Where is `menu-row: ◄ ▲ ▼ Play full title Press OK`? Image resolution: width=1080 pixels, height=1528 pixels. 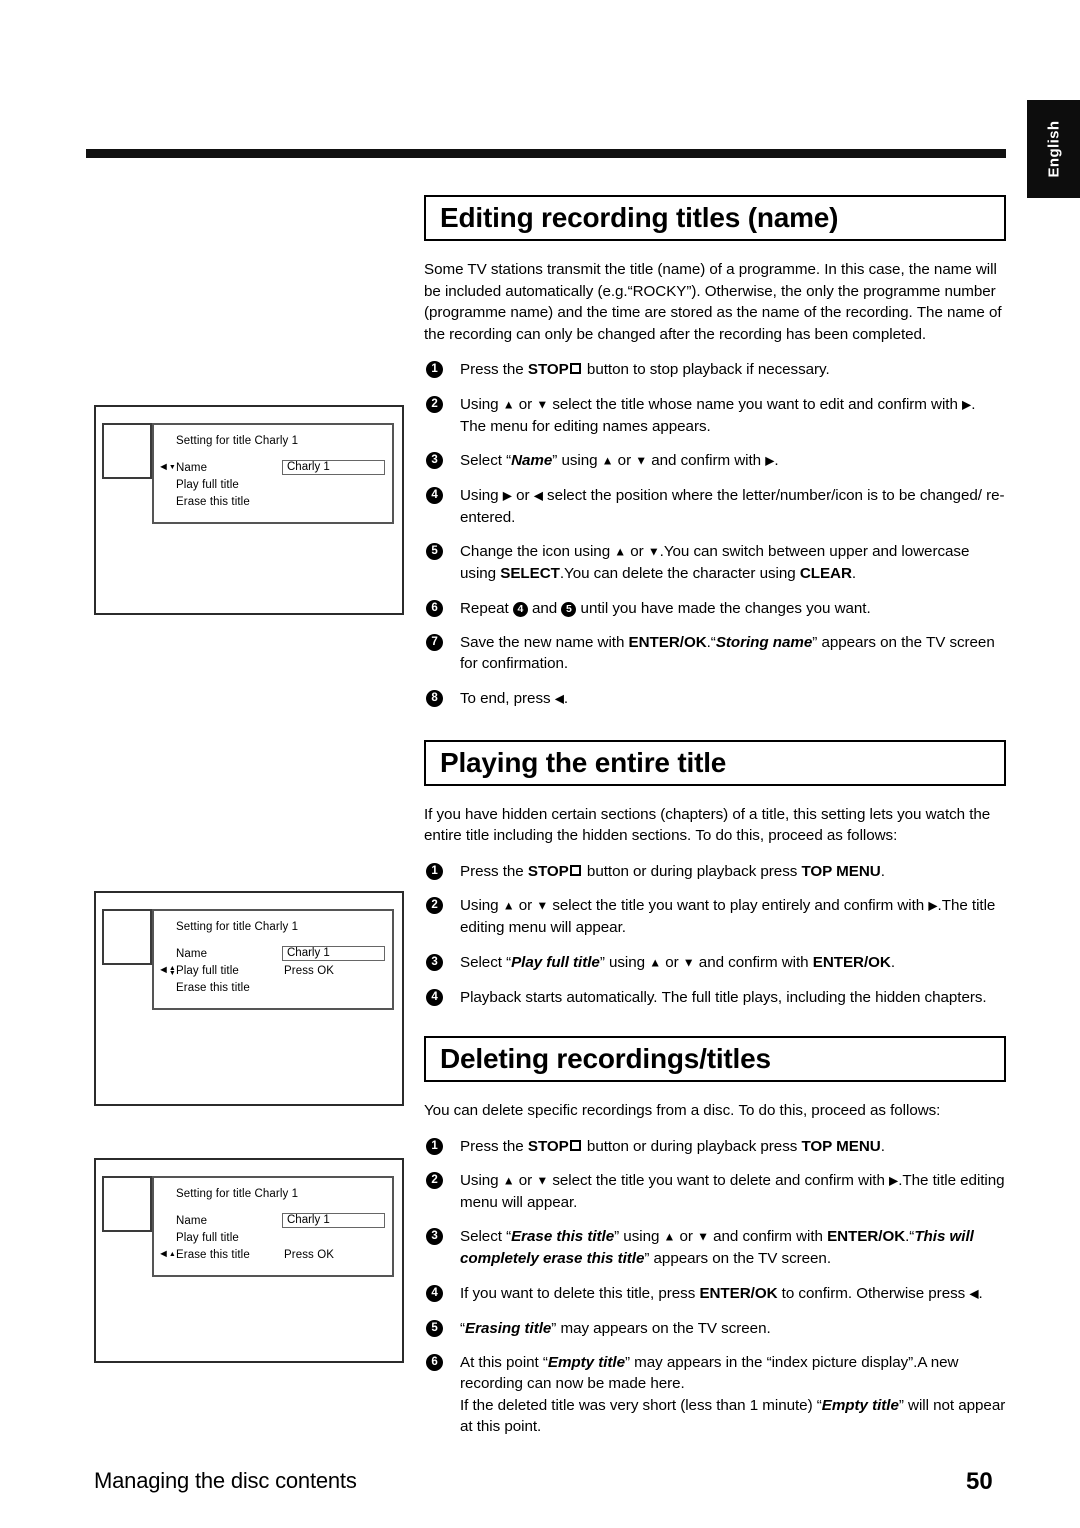
menu-row: ◄ ▲ ▼ Play full title Press OK is located at coordinates (273, 970).